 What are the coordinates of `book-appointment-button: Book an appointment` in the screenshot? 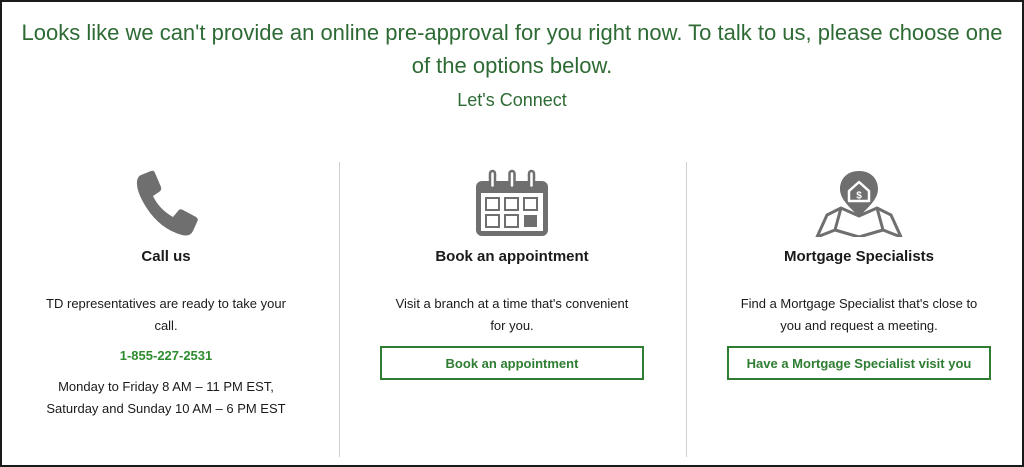 It's located at (512, 363).